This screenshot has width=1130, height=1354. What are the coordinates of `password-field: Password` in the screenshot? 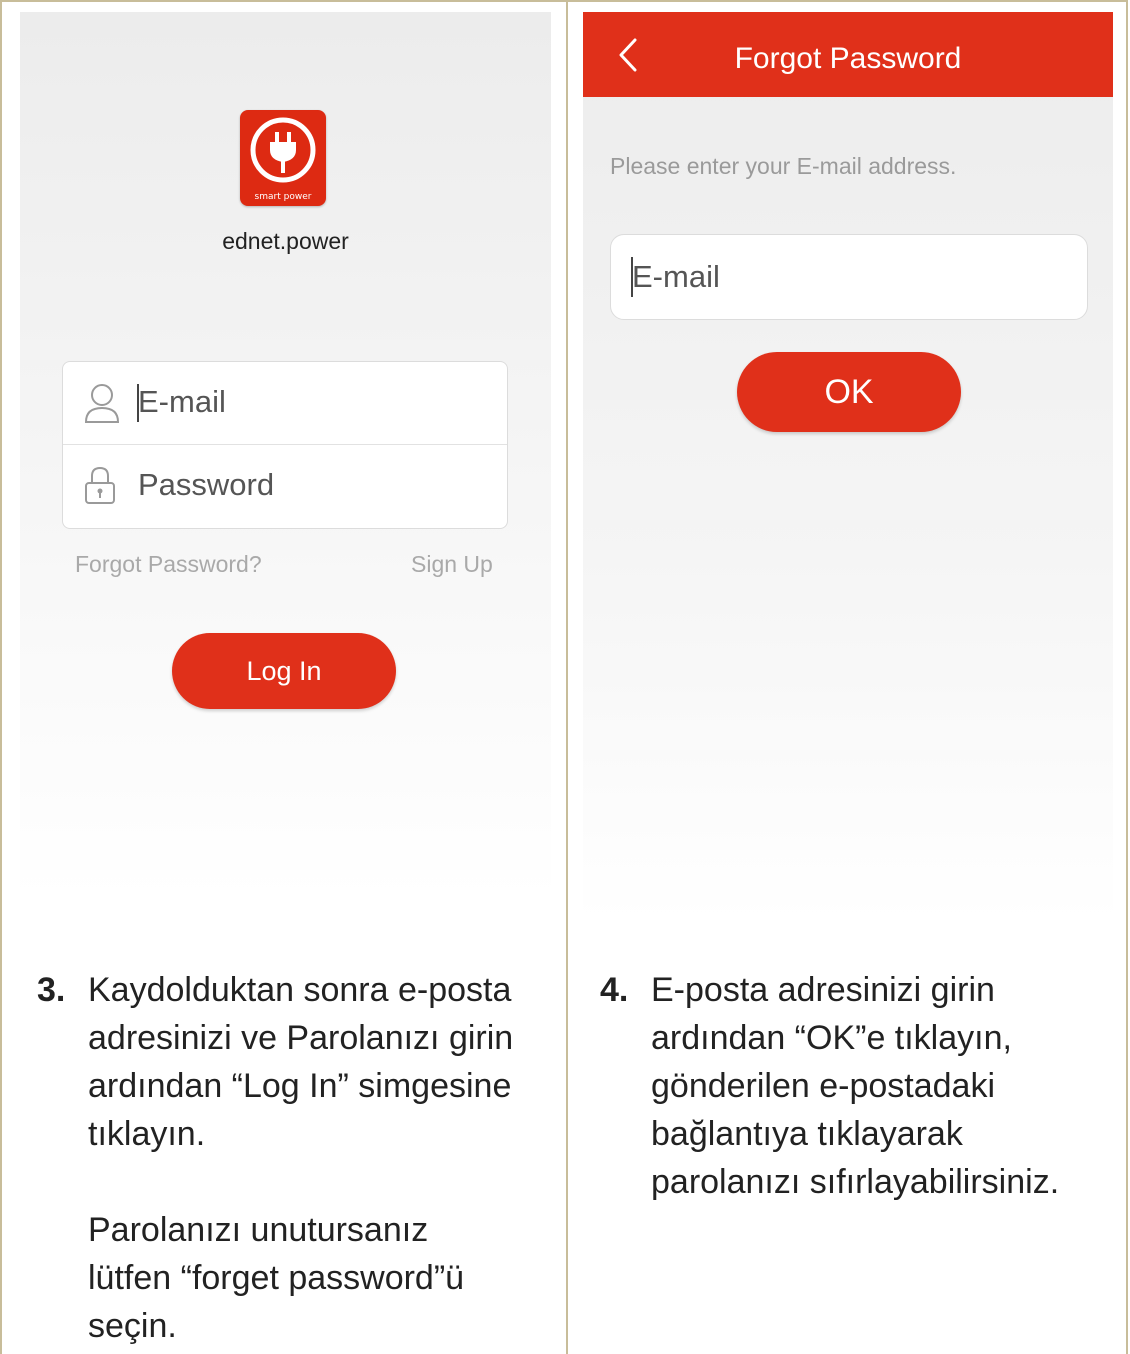 It's located at (285, 486).